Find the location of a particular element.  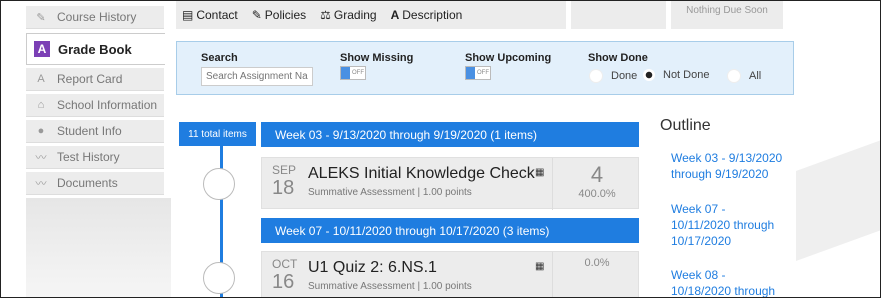

outline-link-week-03: Week 03 - 9/13/2020 through 9/19/2020 is located at coordinates (728, 166).